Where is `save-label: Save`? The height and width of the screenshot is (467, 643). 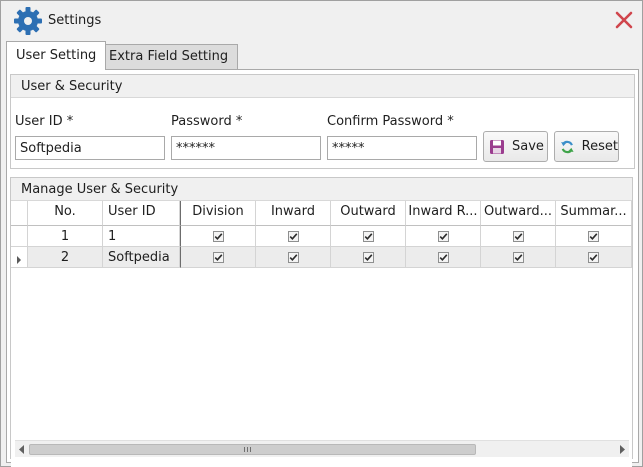
save-label: Save is located at coordinates (528, 146).